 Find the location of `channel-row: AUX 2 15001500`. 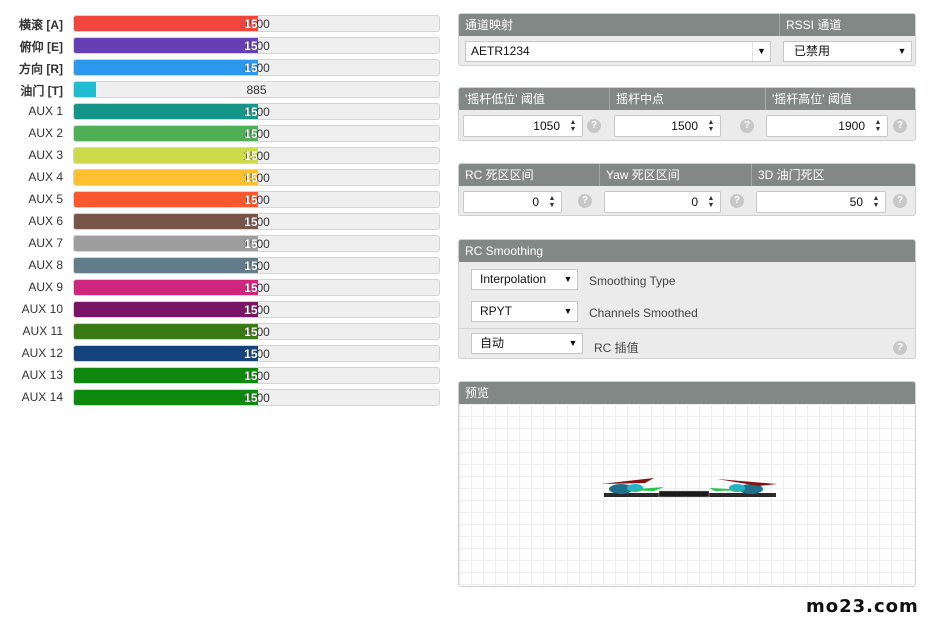

channel-row: AUX 2 15001500 is located at coordinates (220, 134).